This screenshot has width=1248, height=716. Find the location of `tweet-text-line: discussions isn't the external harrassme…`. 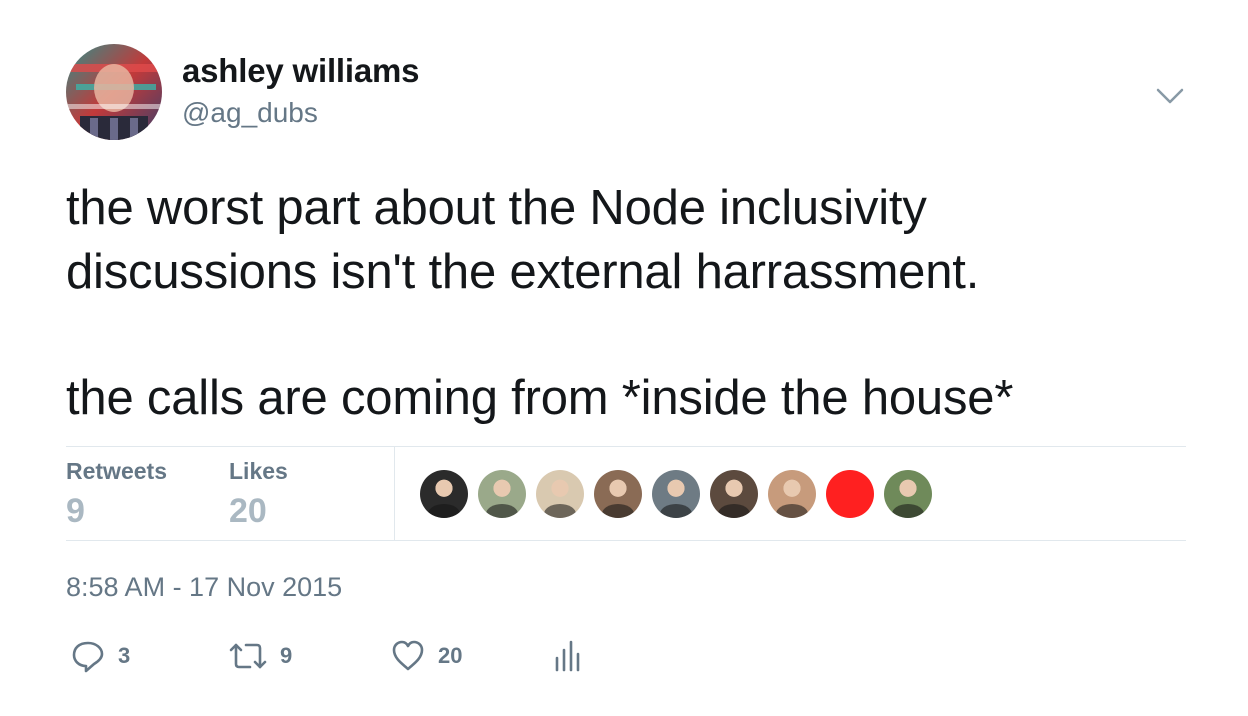

tweet-text-line: discussions isn't the external harrassme… is located at coordinates (523, 272).